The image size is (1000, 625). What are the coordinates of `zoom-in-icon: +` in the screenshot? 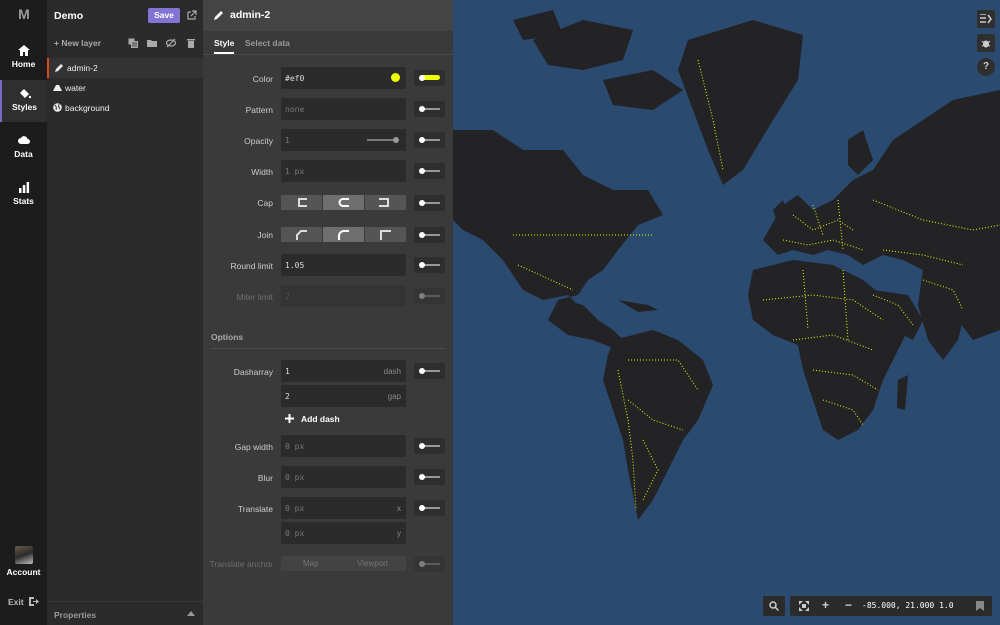 It's located at (825, 605).